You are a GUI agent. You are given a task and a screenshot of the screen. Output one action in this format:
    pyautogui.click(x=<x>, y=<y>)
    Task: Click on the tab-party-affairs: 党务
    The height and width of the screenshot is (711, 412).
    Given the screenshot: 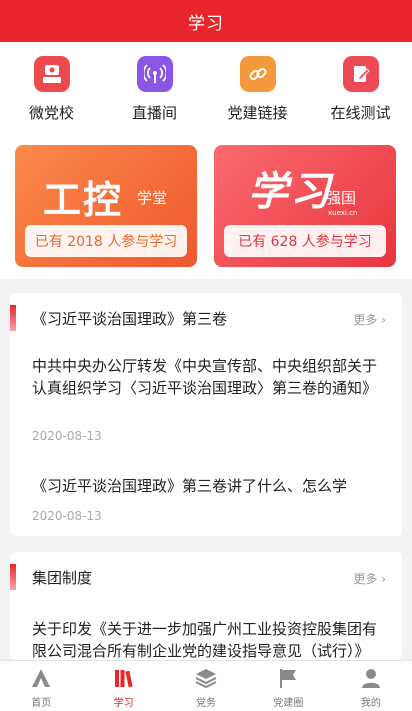 What is the action you would take?
    pyautogui.click(x=206, y=686)
    